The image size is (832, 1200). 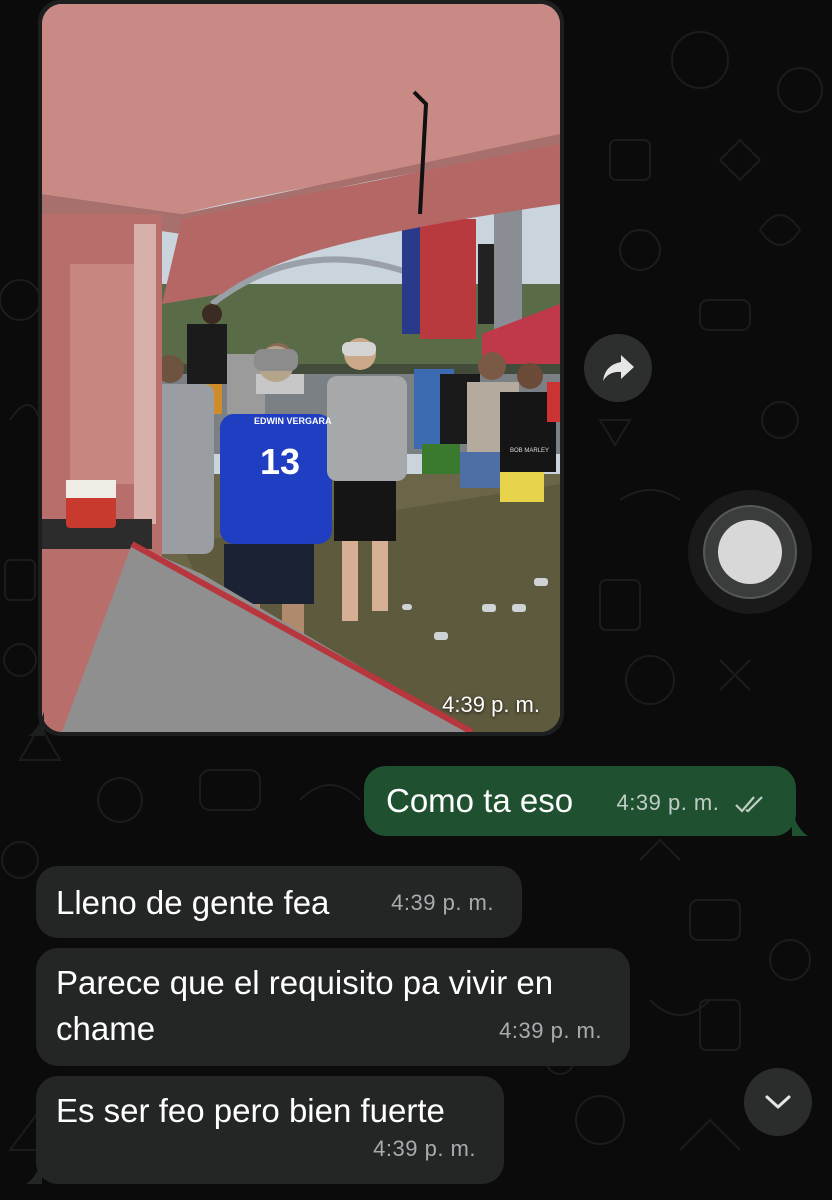 I want to click on double-check-icon, so click(x=749, y=804).